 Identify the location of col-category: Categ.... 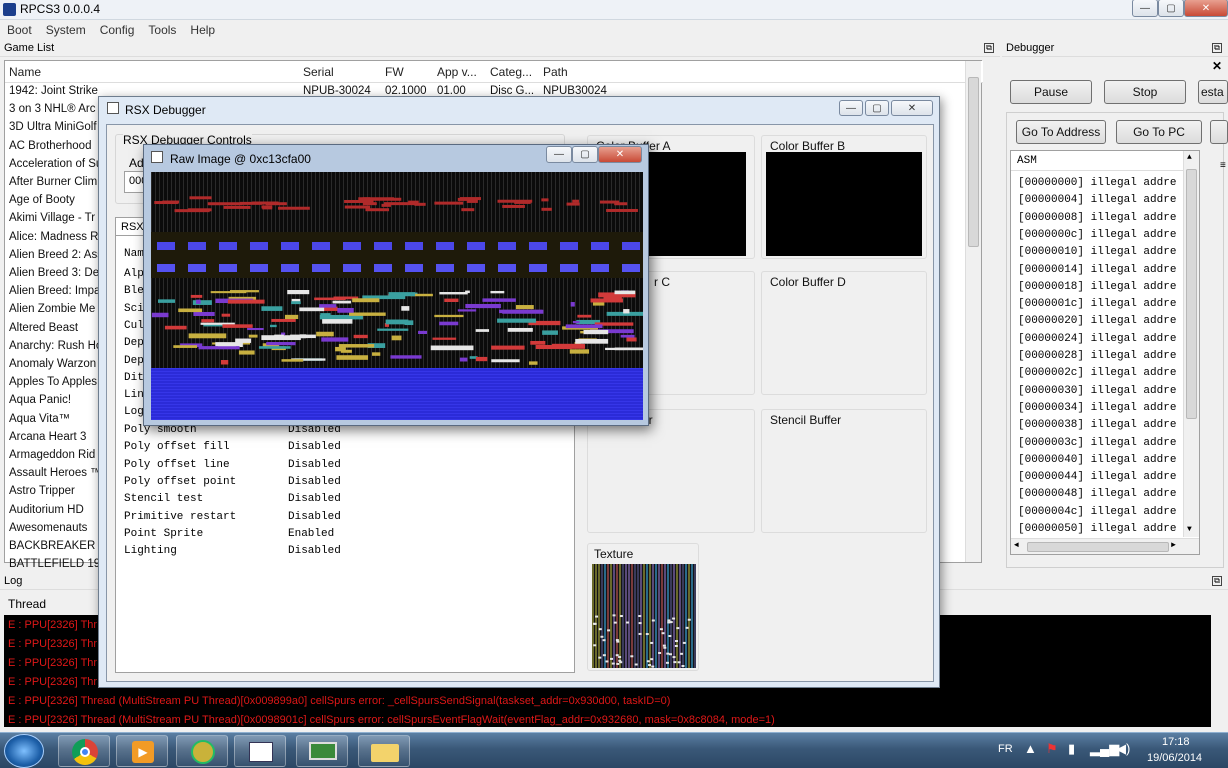
(511, 72).